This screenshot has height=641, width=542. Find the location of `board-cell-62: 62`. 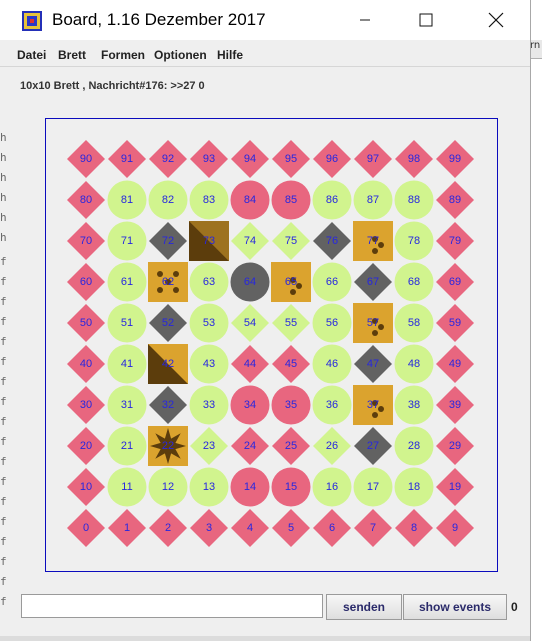

board-cell-62: 62 is located at coordinates (168, 282).